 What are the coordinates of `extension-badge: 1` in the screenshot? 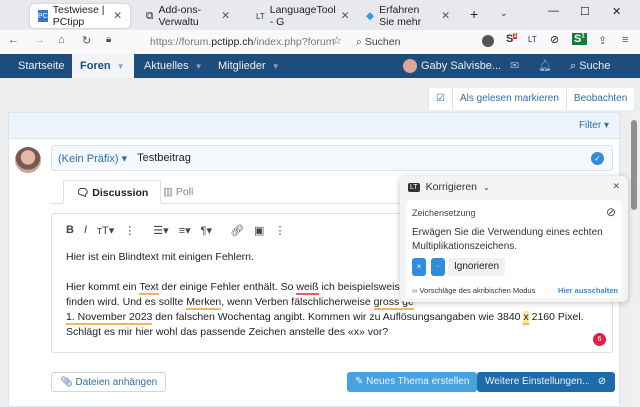 It's located at (515, 36).